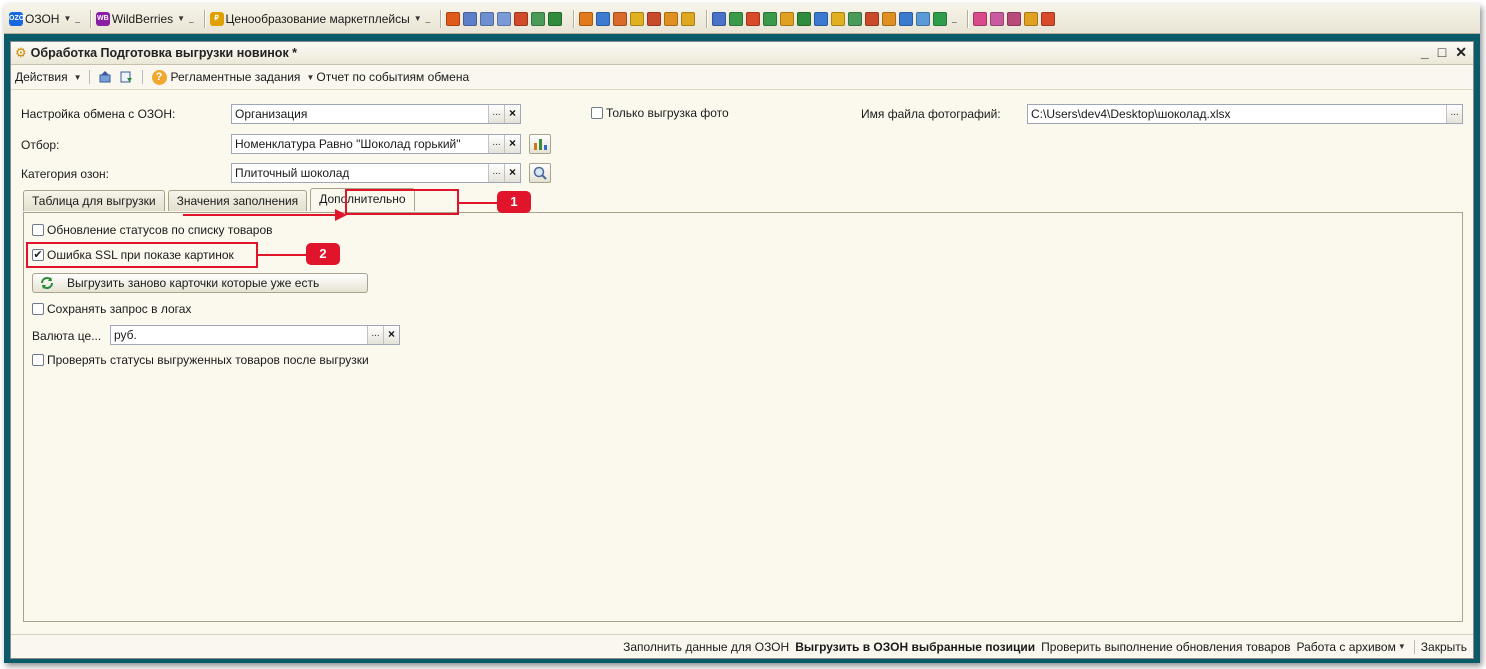 This screenshot has width=1486, height=669. What do you see at coordinates (94, 200) in the screenshot?
I see `tab-upload-table: Таблица для выгрузки` at bounding box center [94, 200].